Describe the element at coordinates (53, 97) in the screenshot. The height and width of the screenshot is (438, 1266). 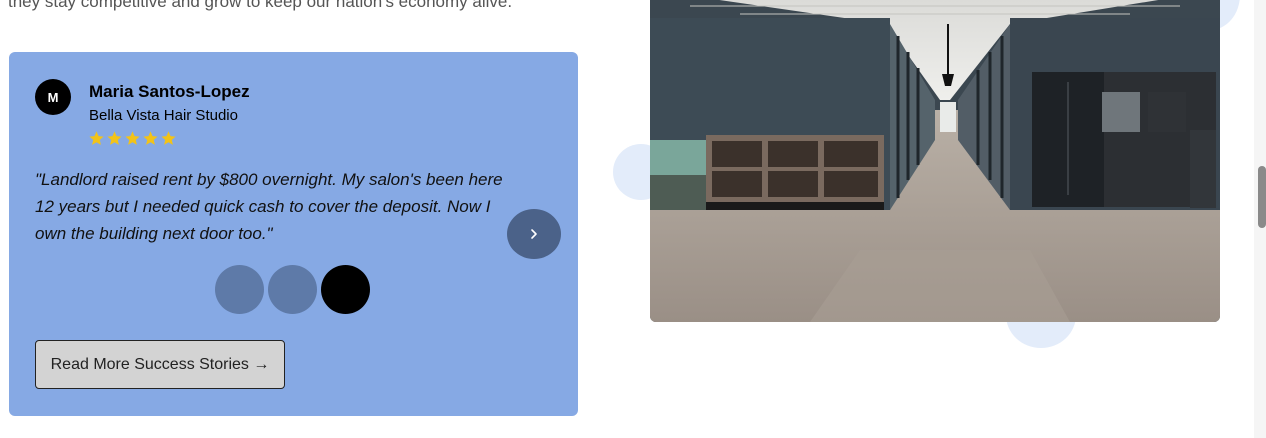
I see `avatar: M` at that location.